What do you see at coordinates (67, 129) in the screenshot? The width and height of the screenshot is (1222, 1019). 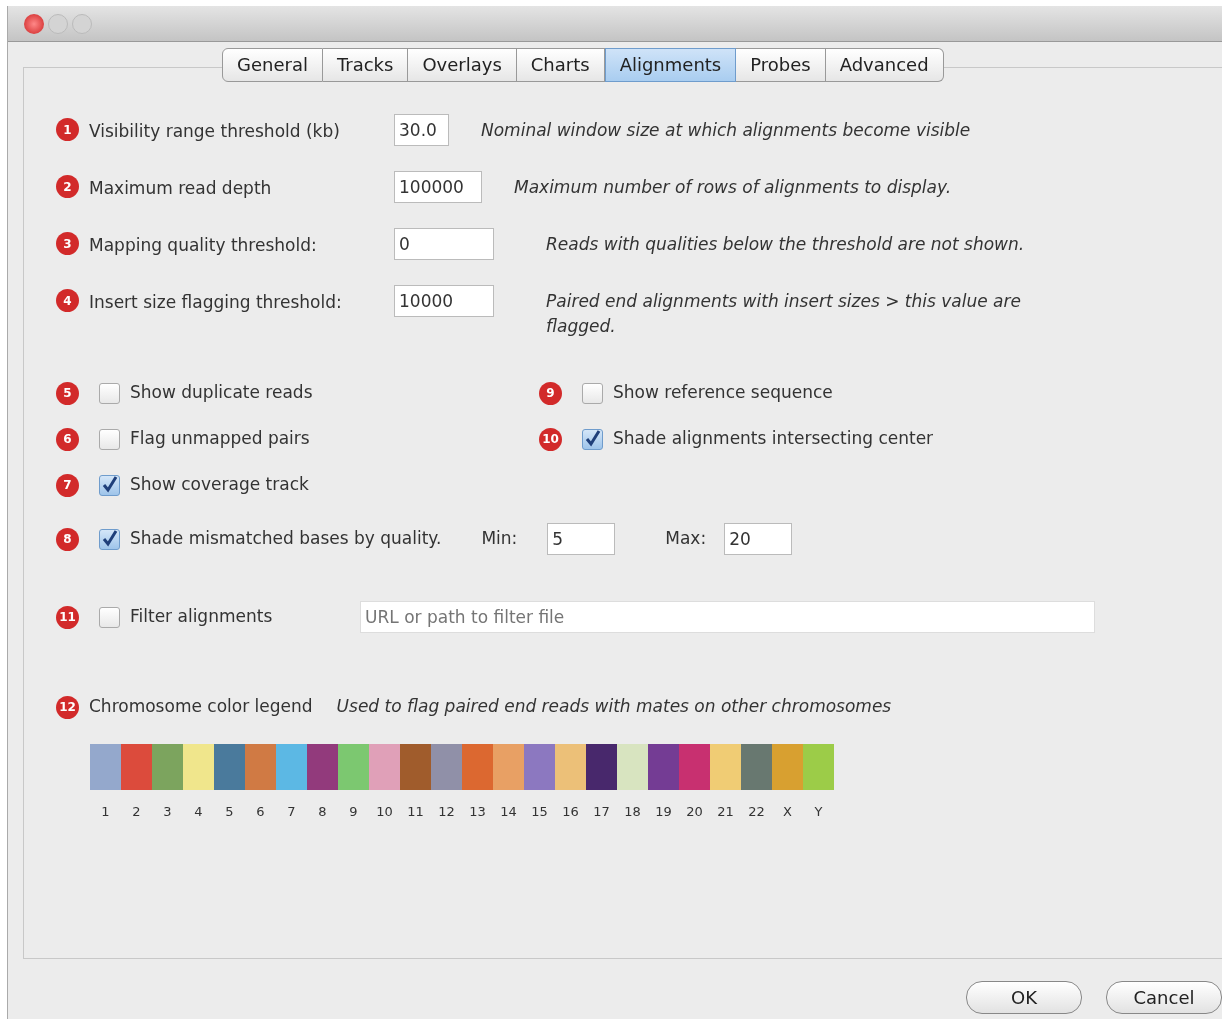 I see `number-marker: 1` at bounding box center [67, 129].